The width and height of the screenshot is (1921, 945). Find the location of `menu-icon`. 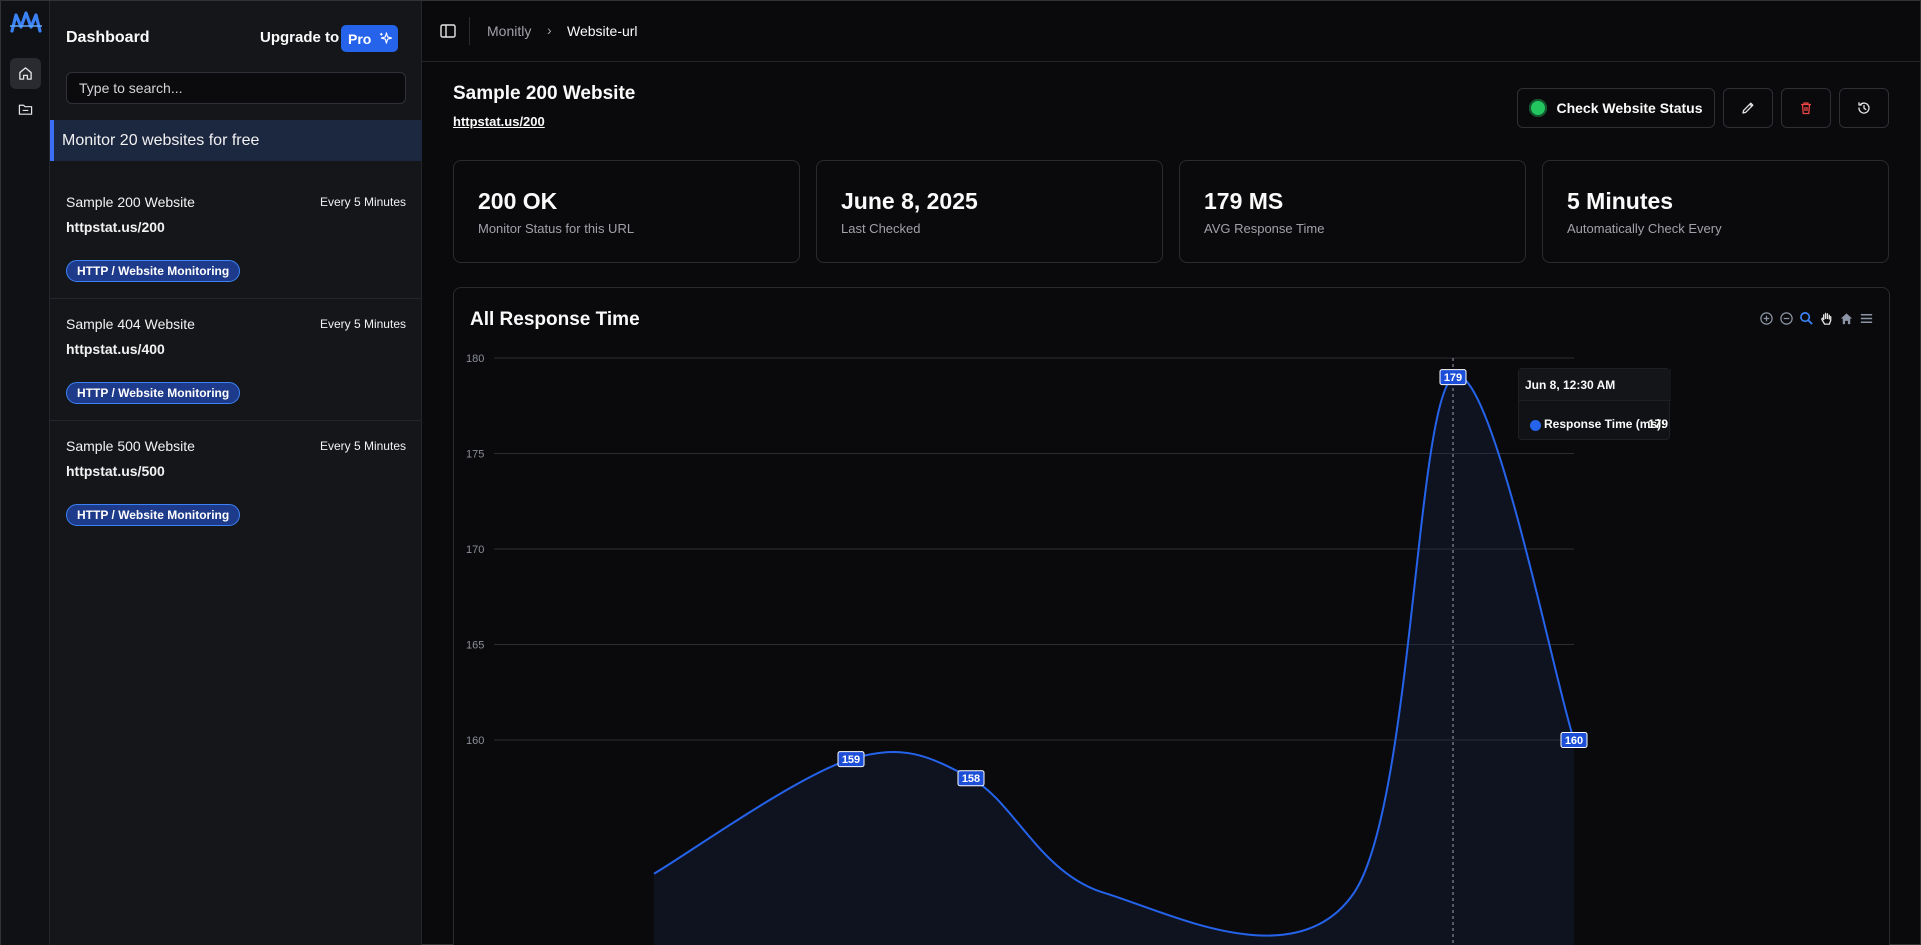

menu-icon is located at coordinates (1866, 318).